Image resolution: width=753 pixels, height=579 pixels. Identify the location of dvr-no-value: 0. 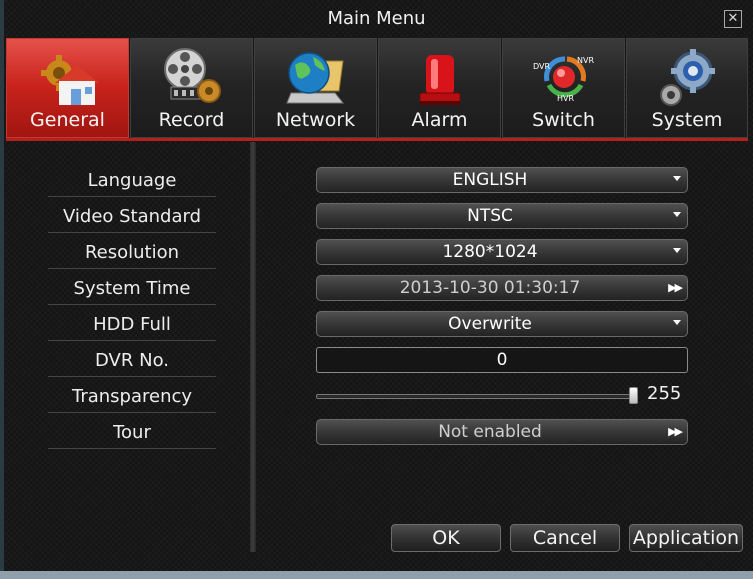
(502, 360).